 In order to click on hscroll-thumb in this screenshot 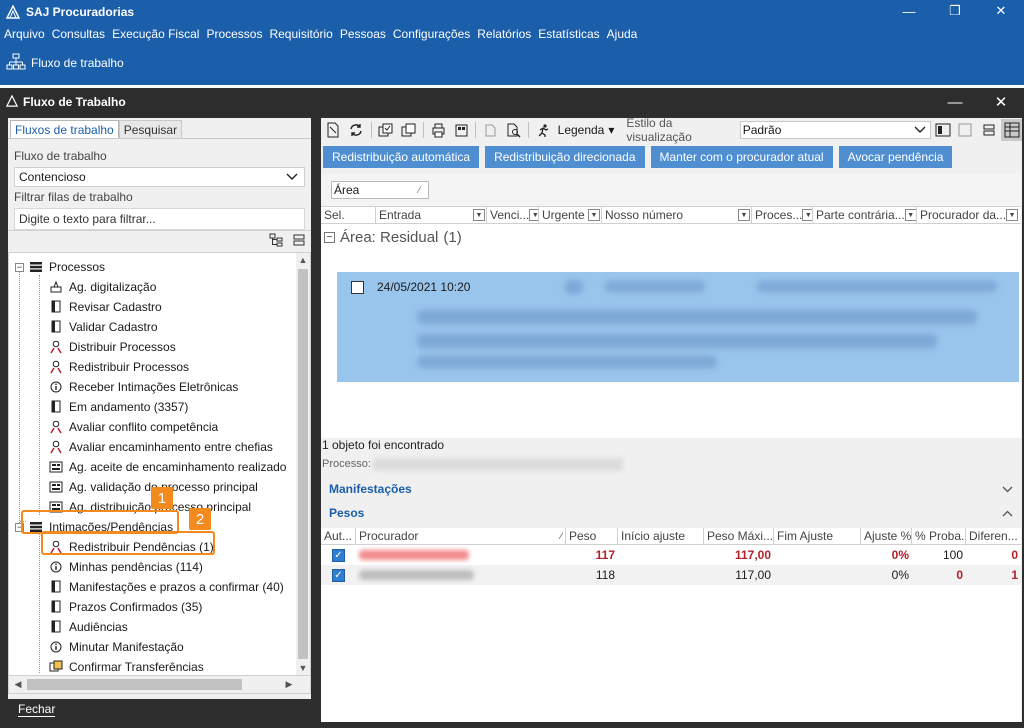, I will do `click(134, 684)`.